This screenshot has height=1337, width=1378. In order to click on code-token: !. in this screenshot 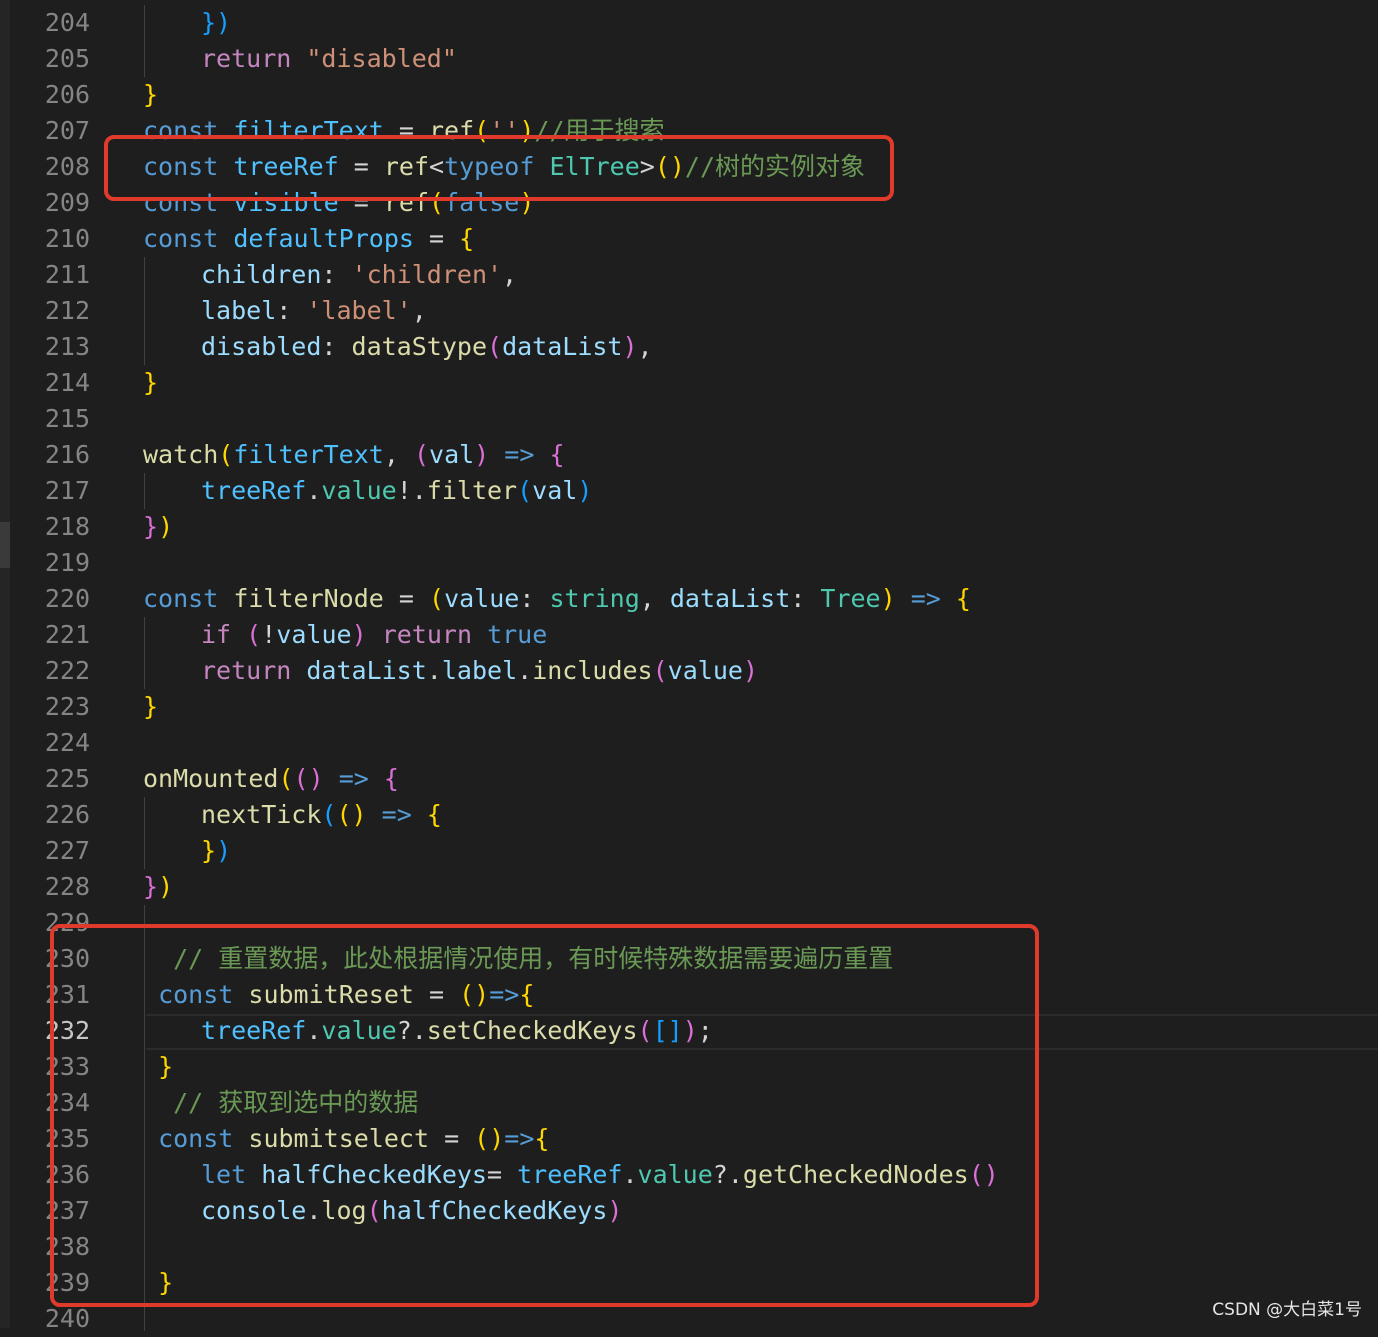, I will do `click(411, 490)`.